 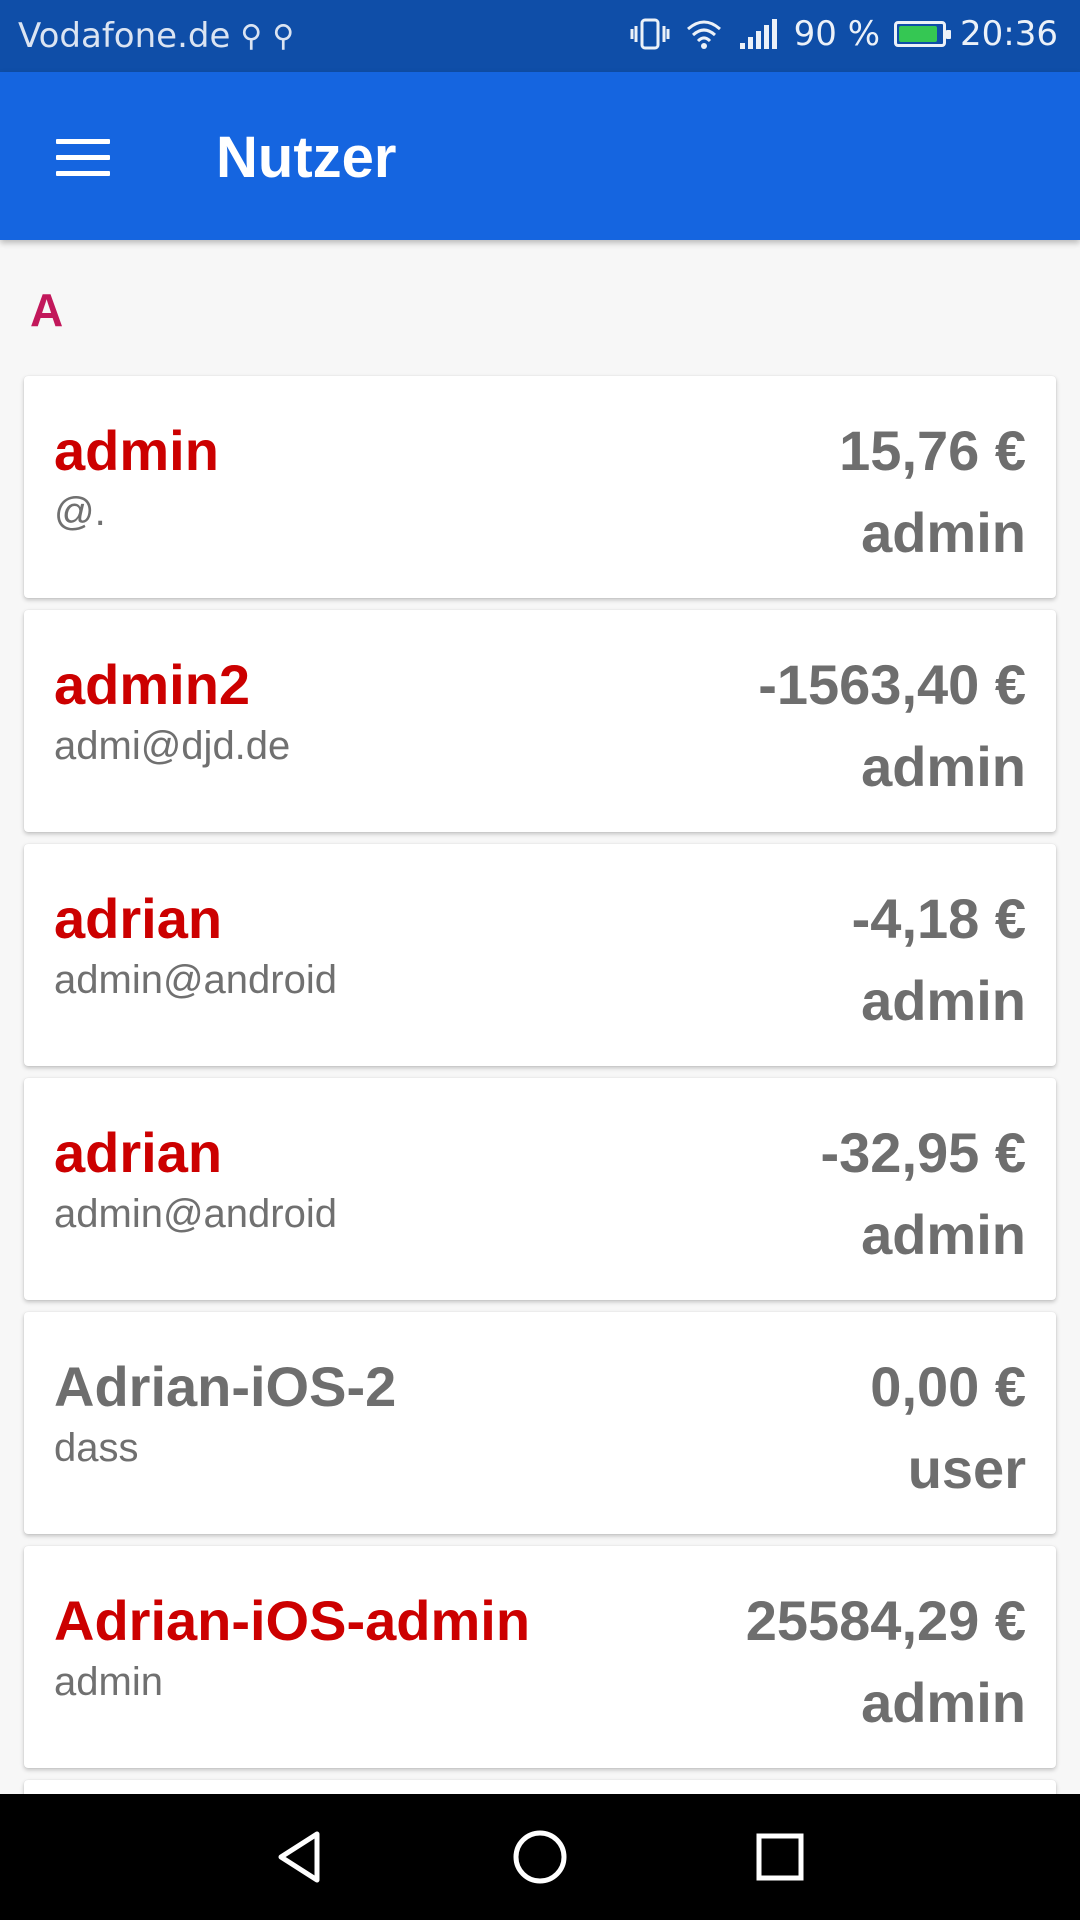 What do you see at coordinates (540, 955) in the screenshot?
I see `user-card: adrian admin@android -4,18 € admin` at bounding box center [540, 955].